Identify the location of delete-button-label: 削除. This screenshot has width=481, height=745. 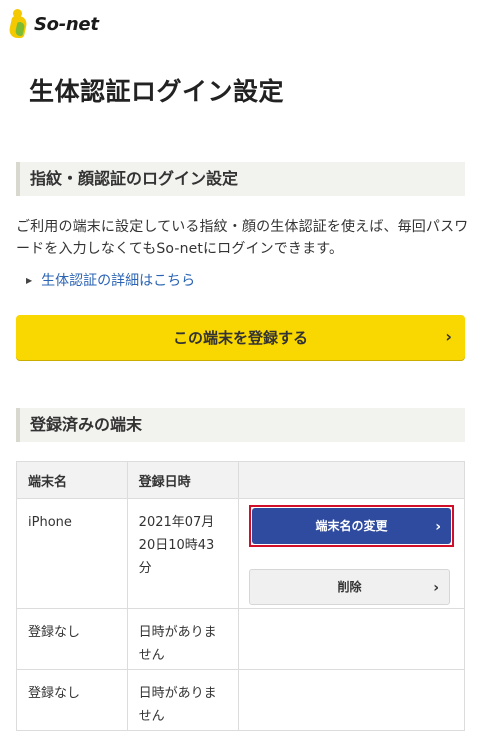
(349, 586).